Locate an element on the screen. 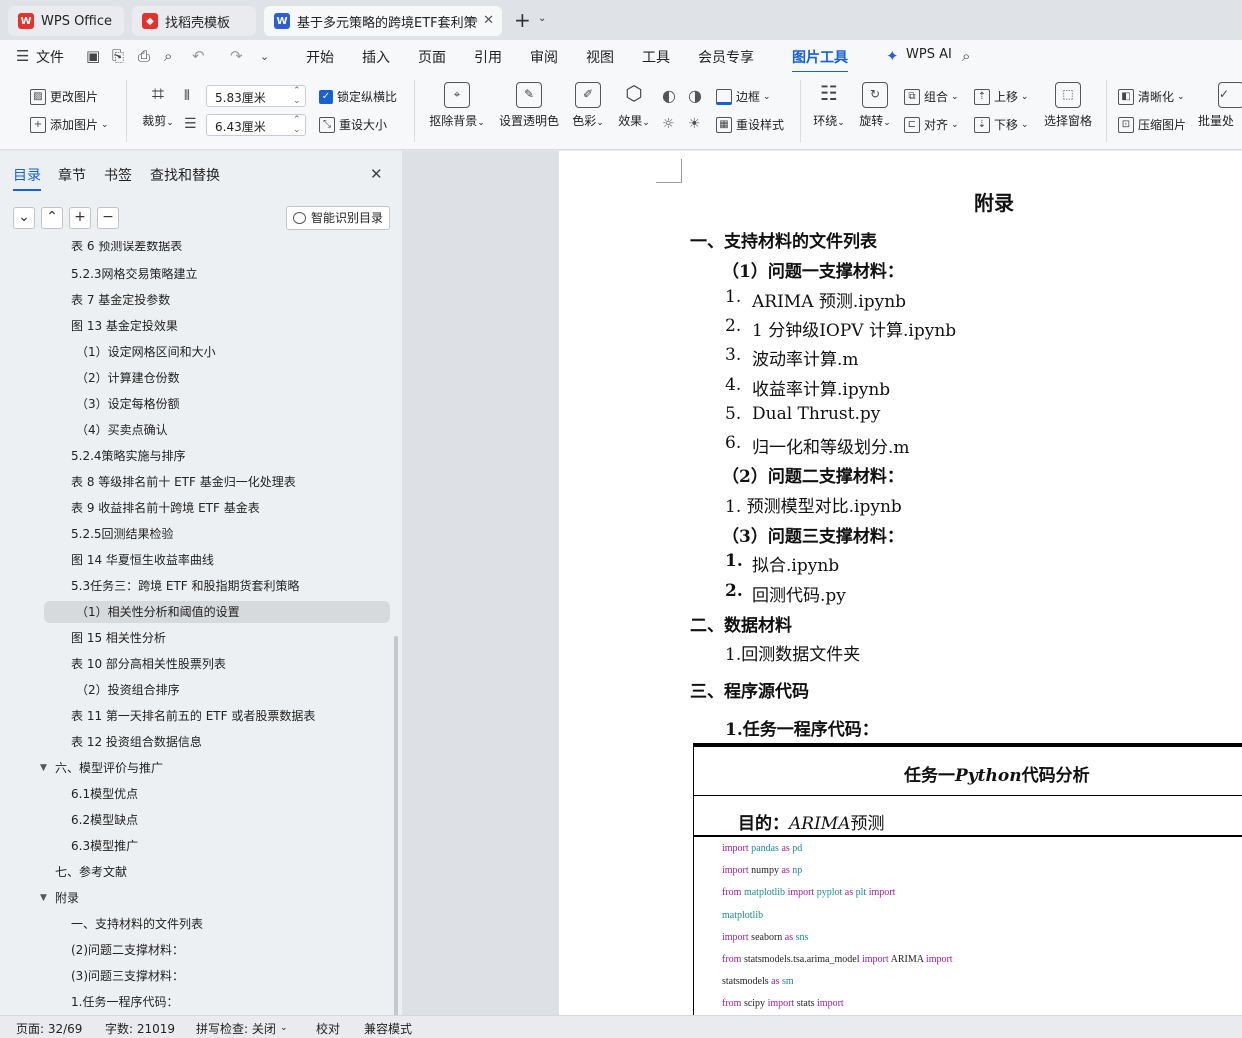  add-image-button: + 添加图片 ⌄ is located at coordinates (69, 124).